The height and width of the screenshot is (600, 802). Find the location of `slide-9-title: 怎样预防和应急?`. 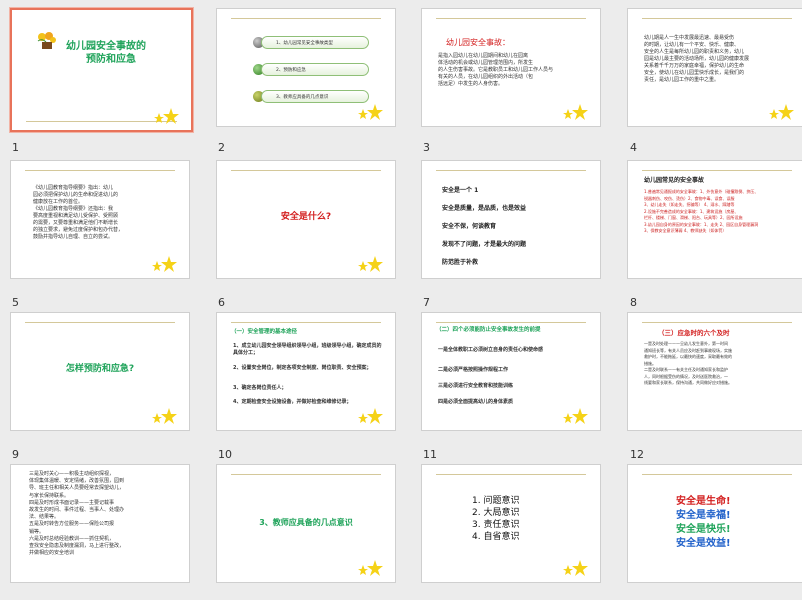

slide-9-title: 怎样预防和应急? is located at coordinates (100, 369).